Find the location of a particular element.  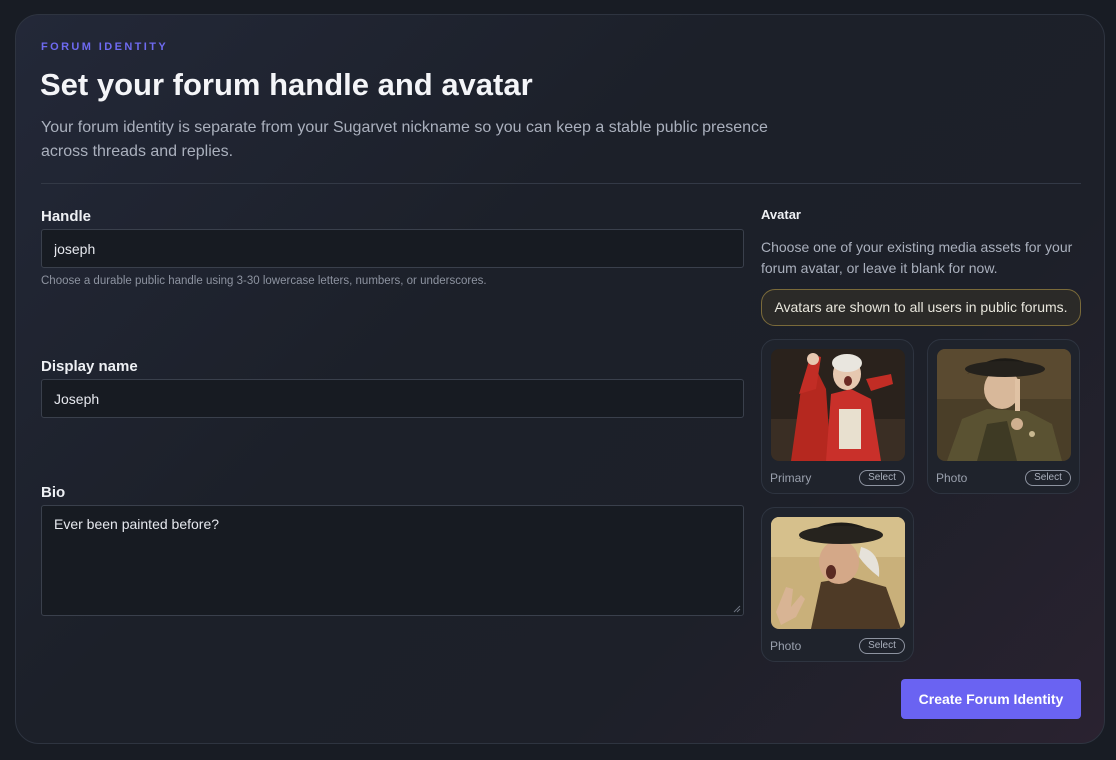

display-name-label: Display name is located at coordinates (89, 366).